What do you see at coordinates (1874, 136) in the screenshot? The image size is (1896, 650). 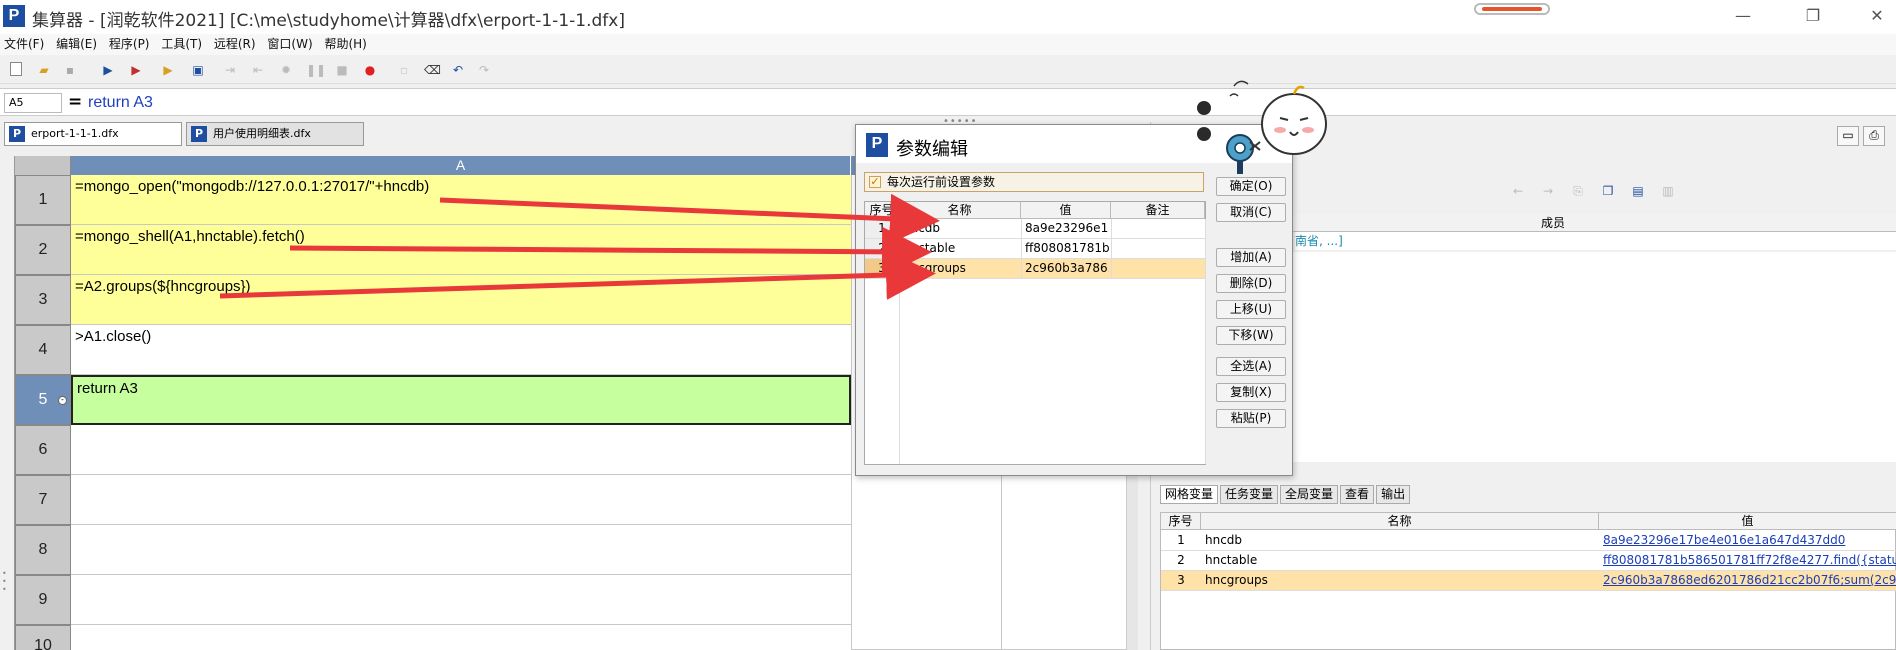 I see `print-icon: ⎙` at bounding box center [1874, 136].